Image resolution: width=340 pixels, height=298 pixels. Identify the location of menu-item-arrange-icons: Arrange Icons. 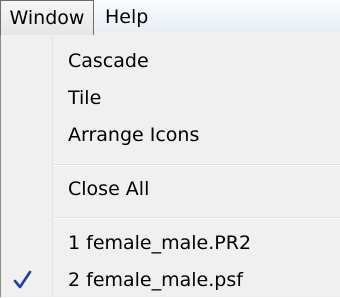
(133, 135).